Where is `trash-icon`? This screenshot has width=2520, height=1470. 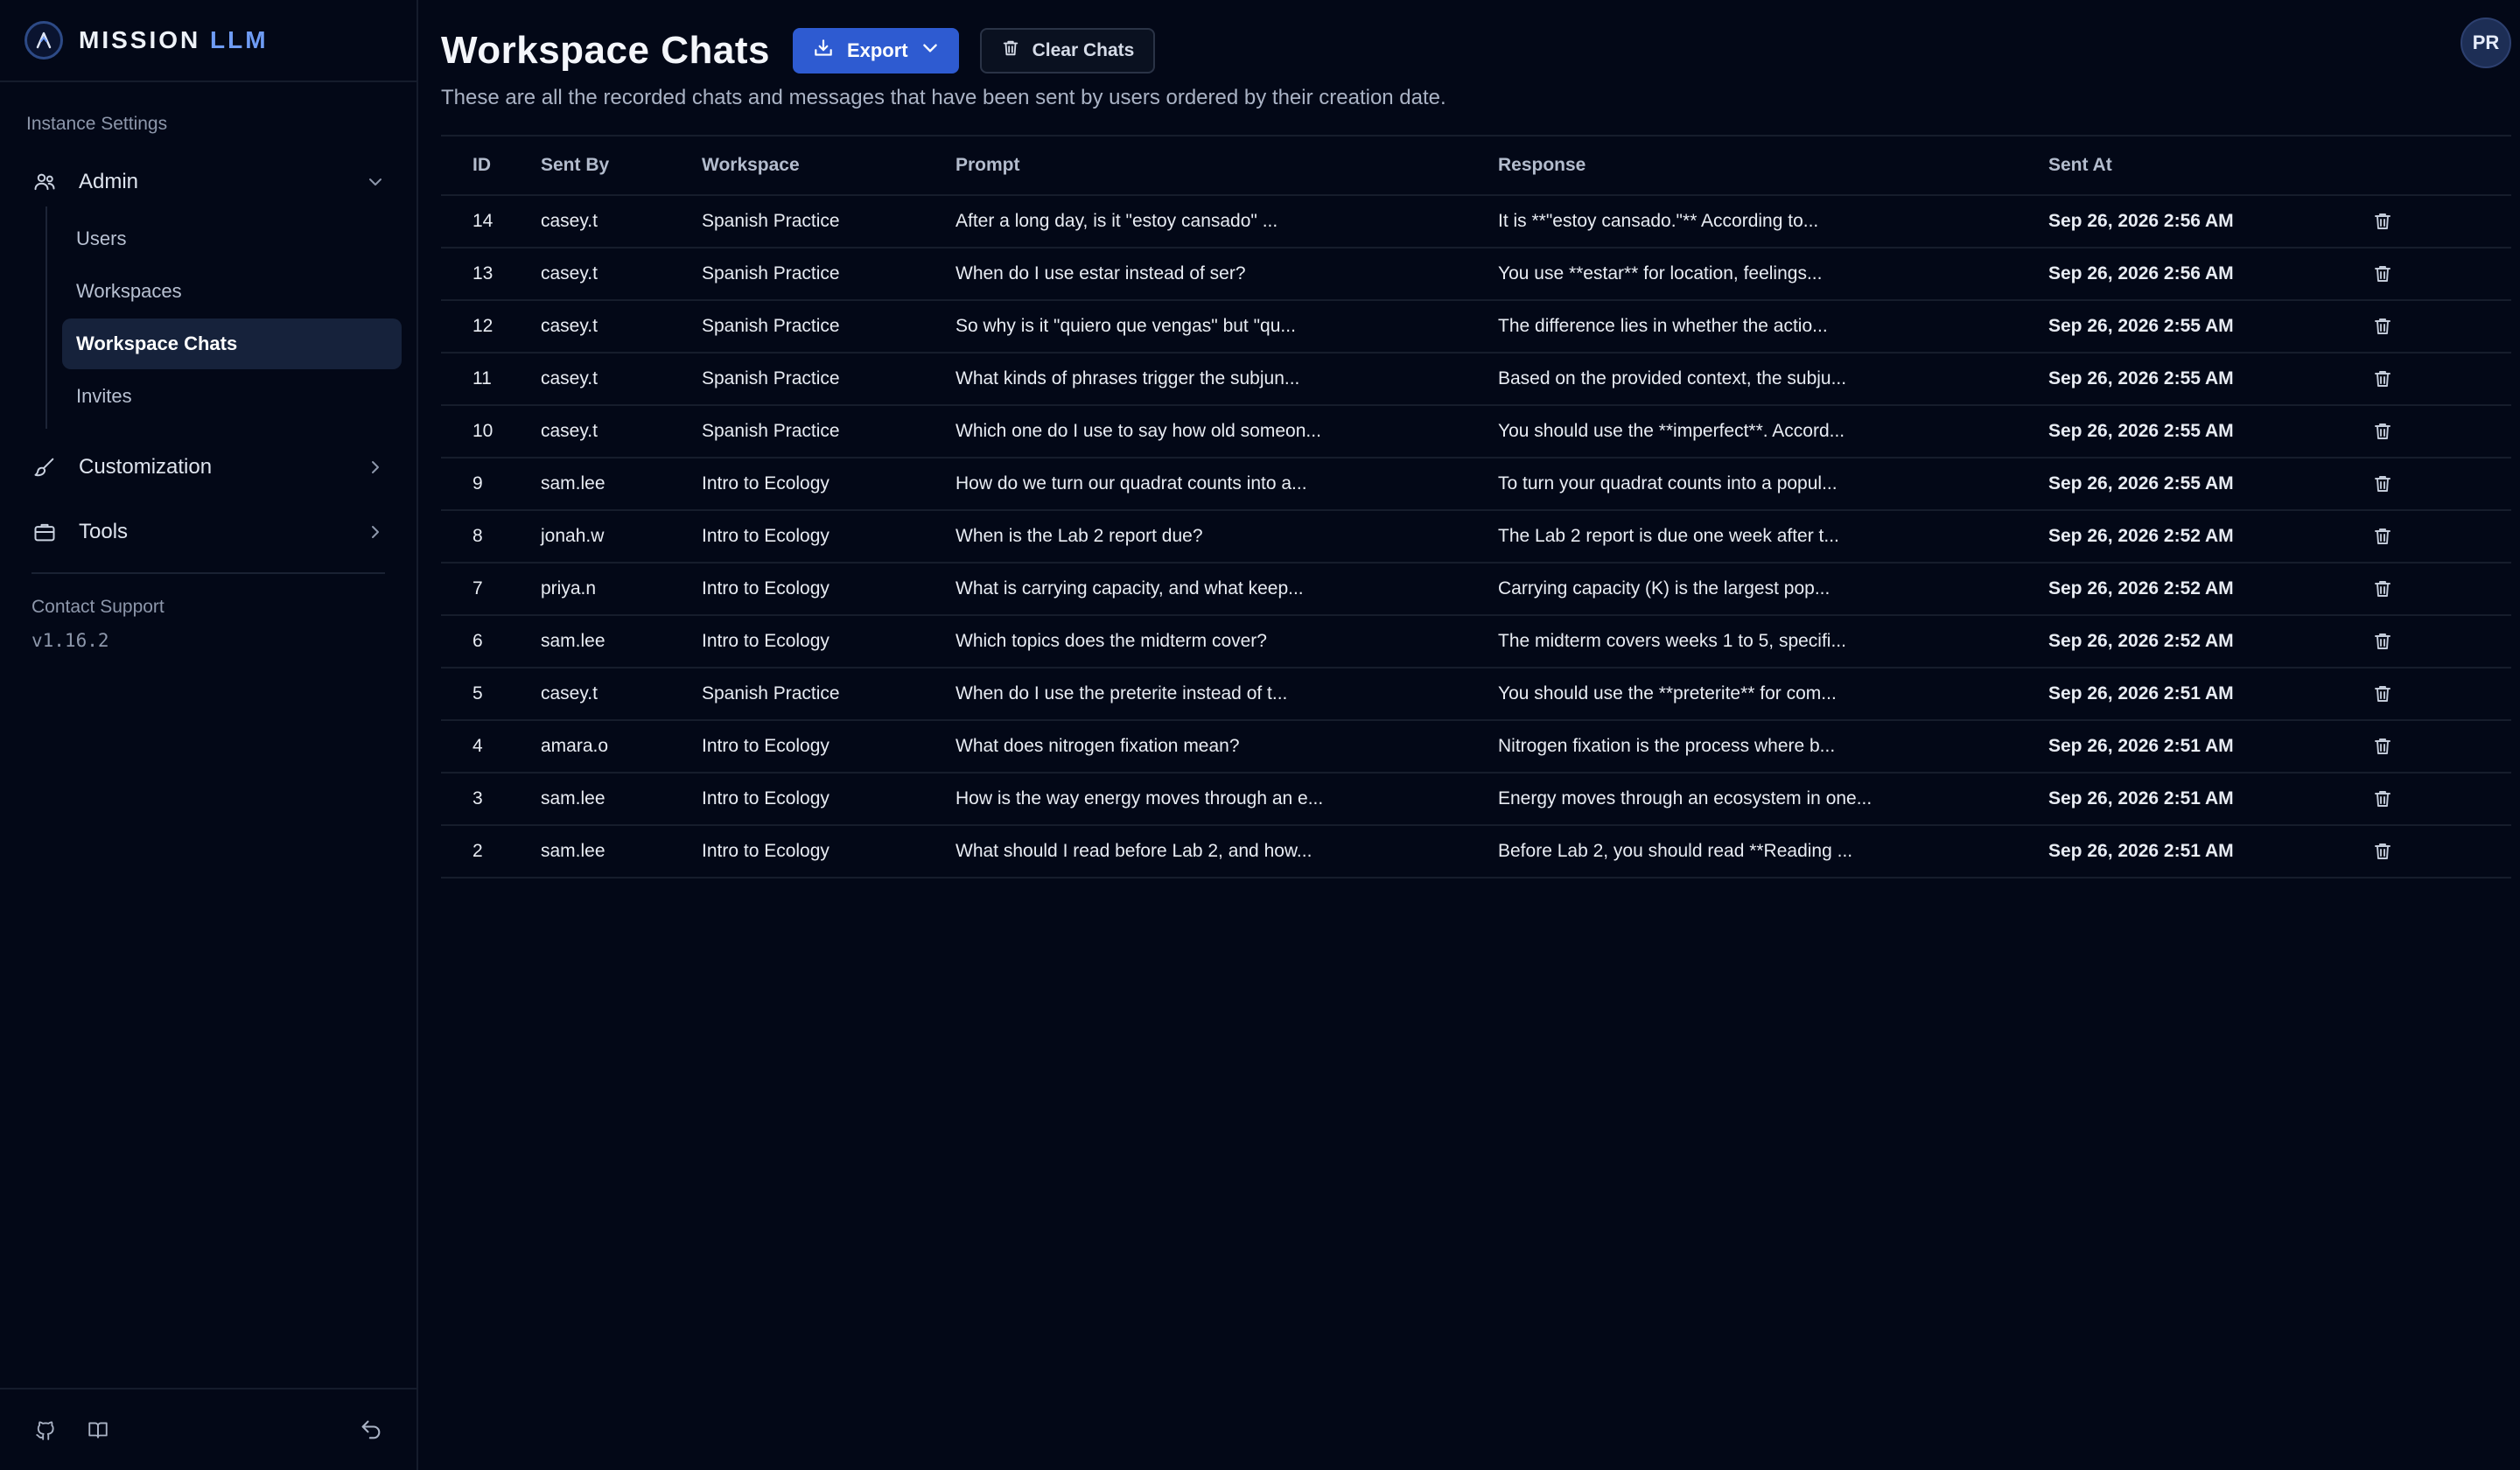
trash-icon is located at coordinates (1010, 51).